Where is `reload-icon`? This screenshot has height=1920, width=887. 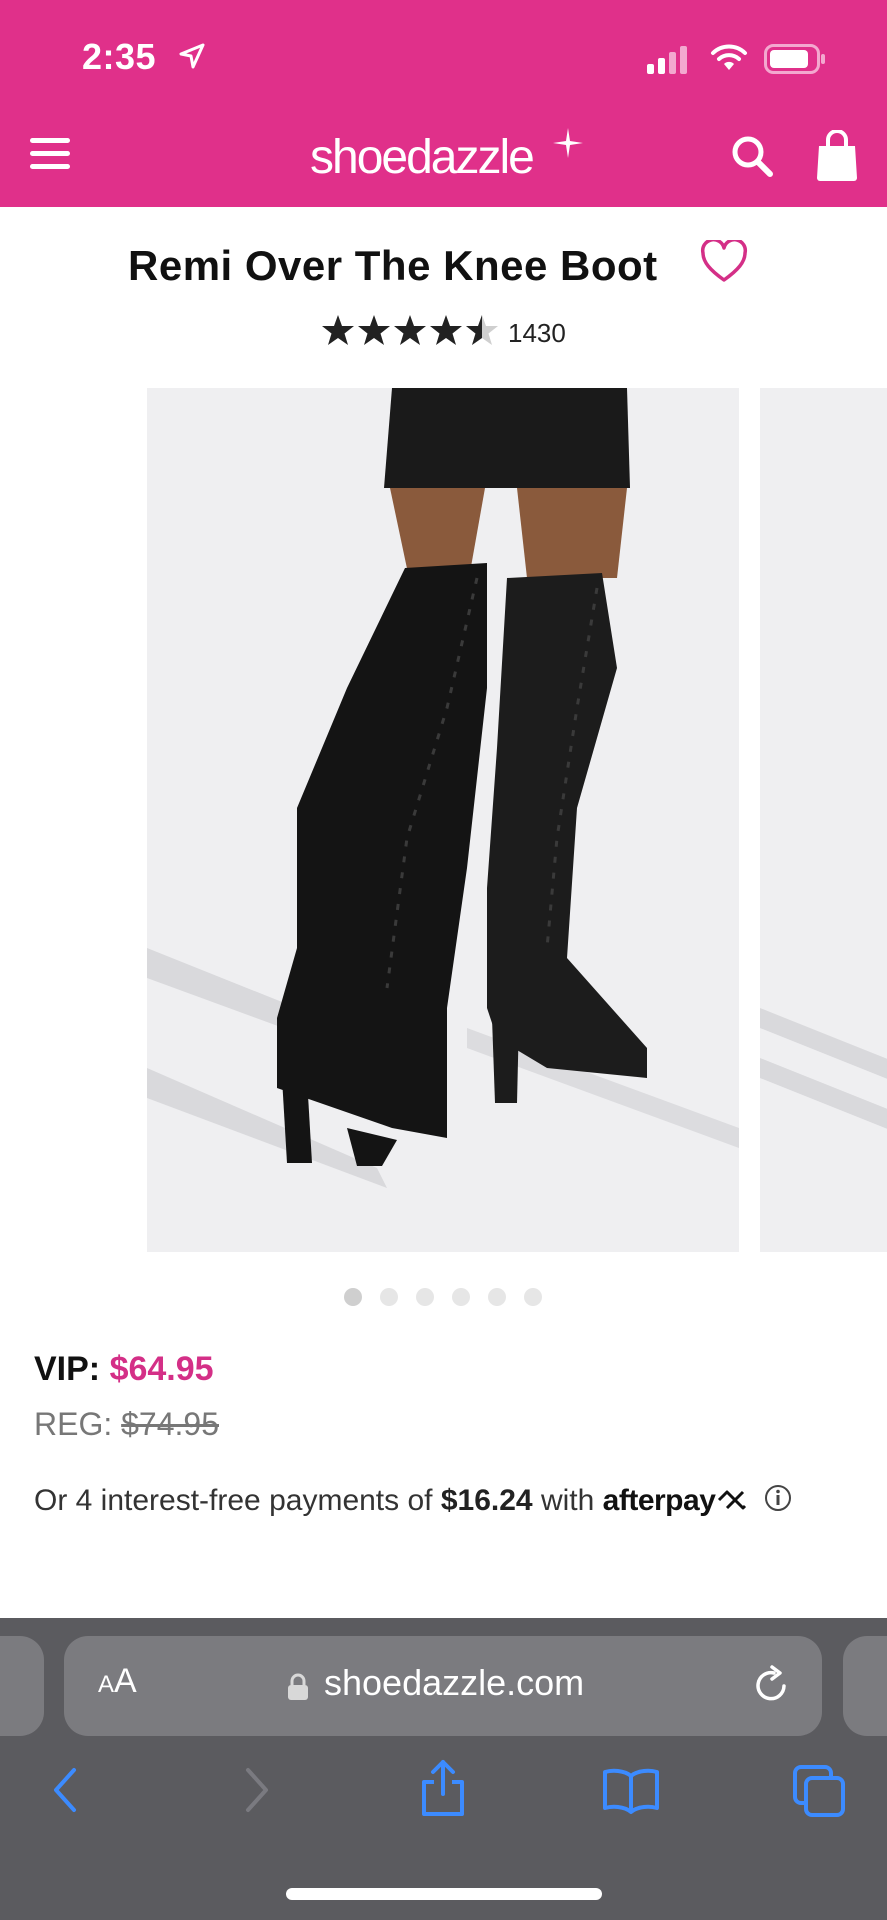
reload-icon is located at coordinates (772, 1687).